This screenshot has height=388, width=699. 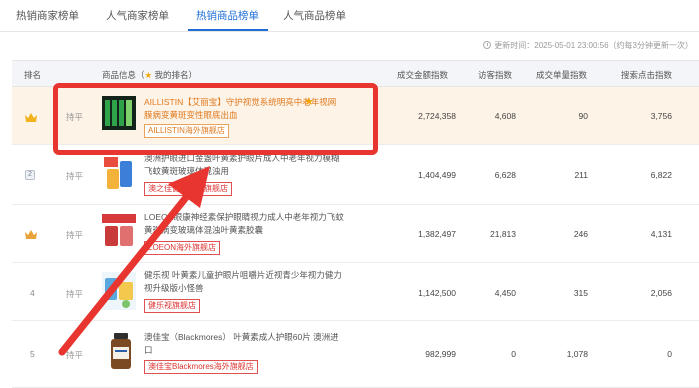 I want to click on orders-value: 246, so click(x=580, y=234).